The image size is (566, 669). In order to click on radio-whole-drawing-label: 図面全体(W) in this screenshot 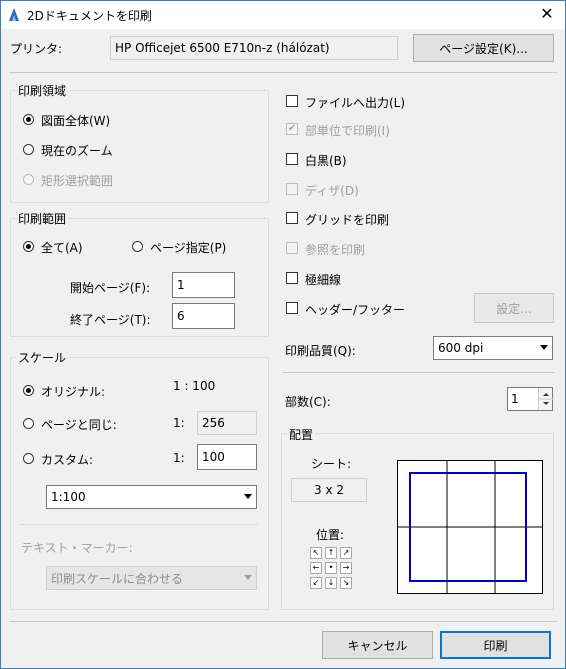, I will do `click(75, 120)`.